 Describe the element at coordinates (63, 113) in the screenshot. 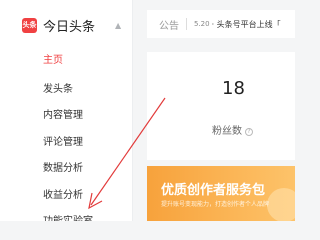

I see `sidebar-item-content: 内容管理` at that location.